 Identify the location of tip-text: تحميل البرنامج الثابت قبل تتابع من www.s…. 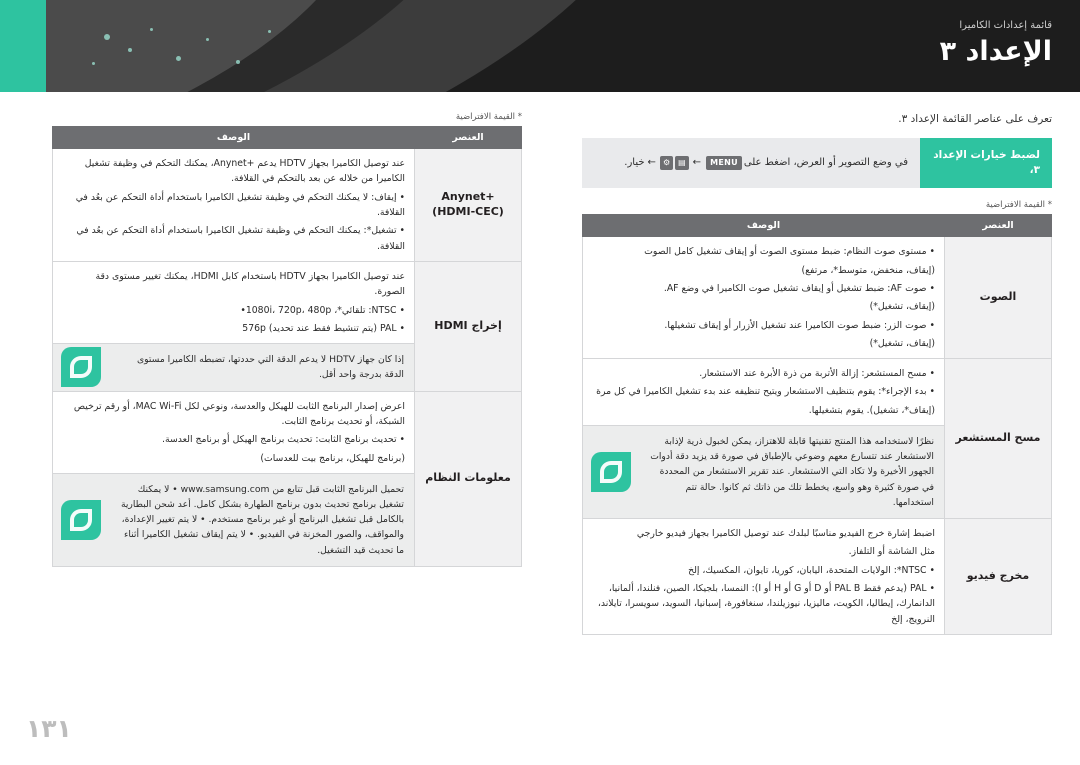
(262, 519).